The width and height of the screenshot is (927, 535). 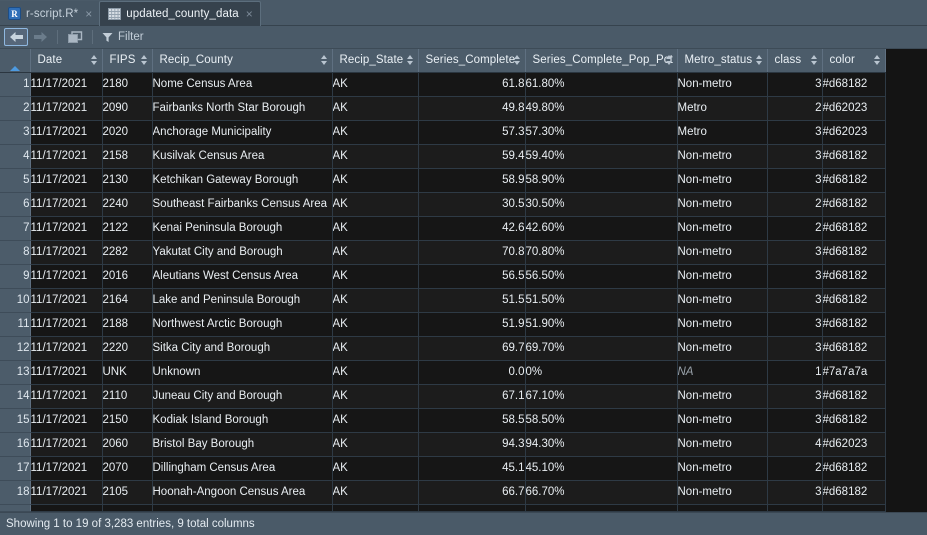 What do you see at coordinates (127, 444) in the screenshot?
I see `cell-fips: 2060` at bounding box center [127, 444].